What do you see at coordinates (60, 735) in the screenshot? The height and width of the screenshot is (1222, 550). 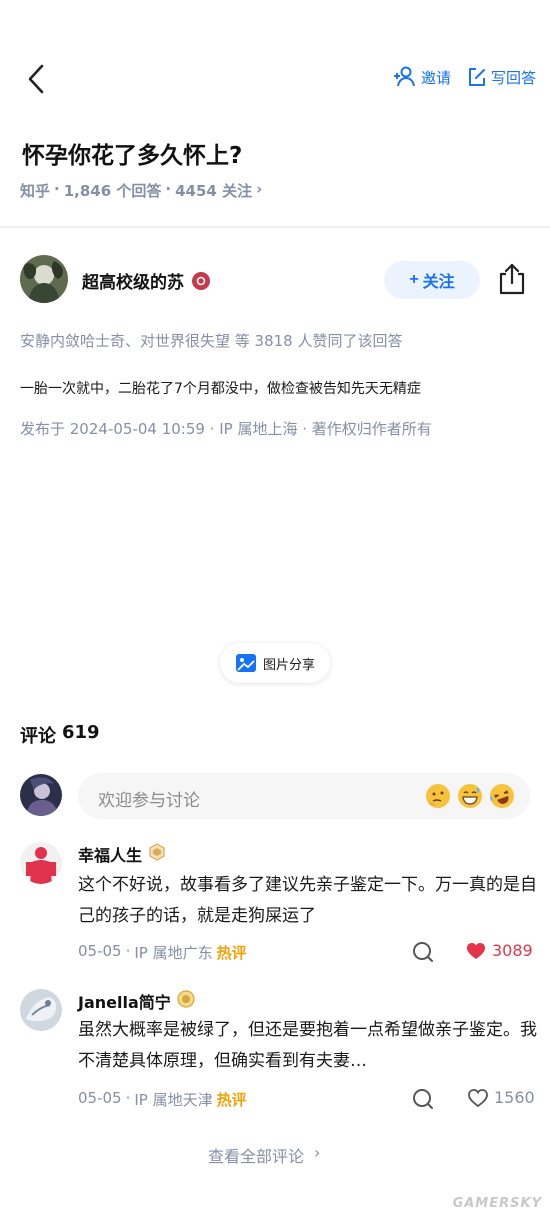 I see `comments-heading: 评论 619` at bounding box center [60, 735].